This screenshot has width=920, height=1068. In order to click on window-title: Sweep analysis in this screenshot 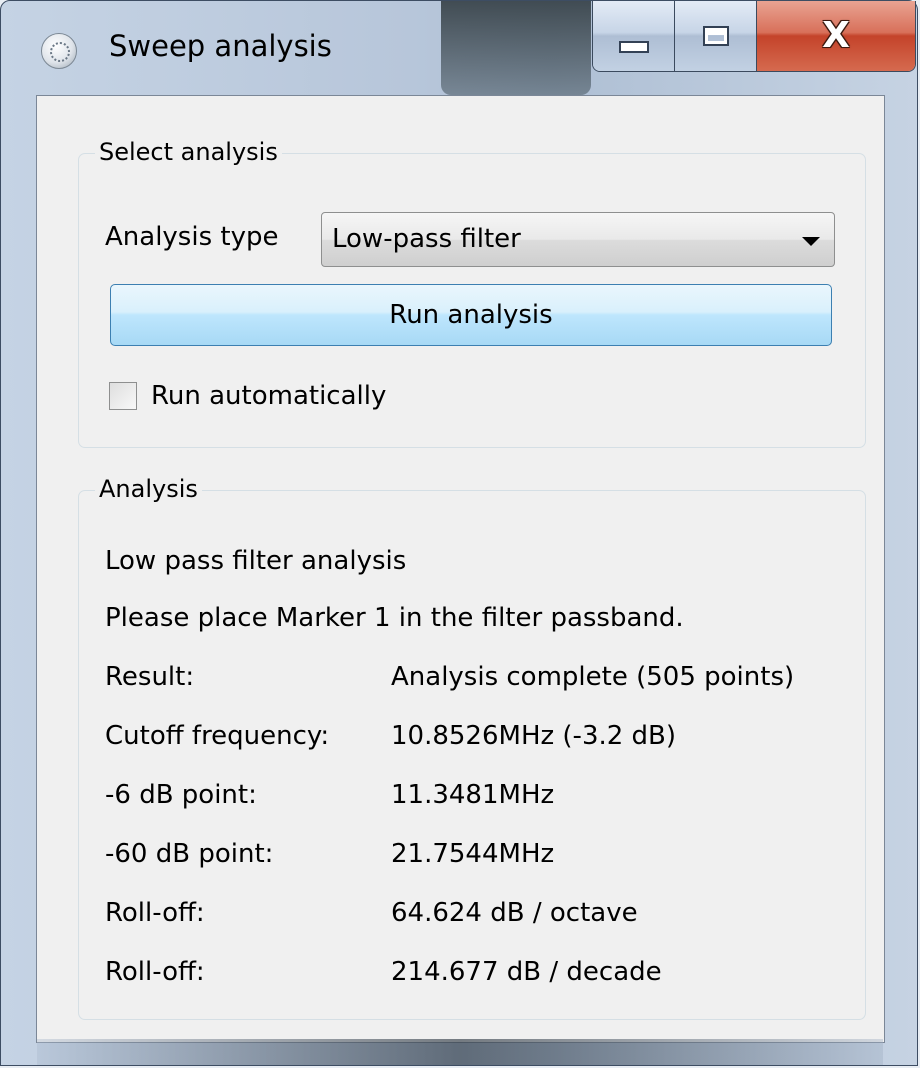, I will do `click(220, 46)`.